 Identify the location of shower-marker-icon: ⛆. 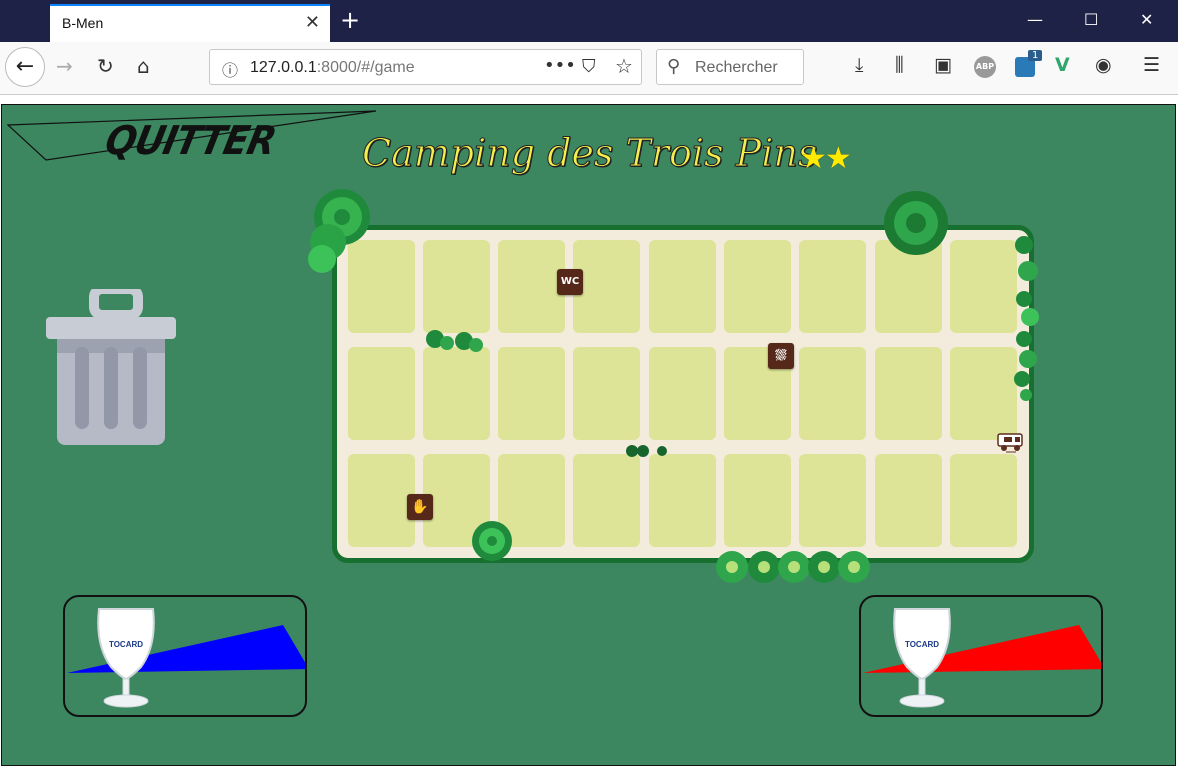
(781, 356).